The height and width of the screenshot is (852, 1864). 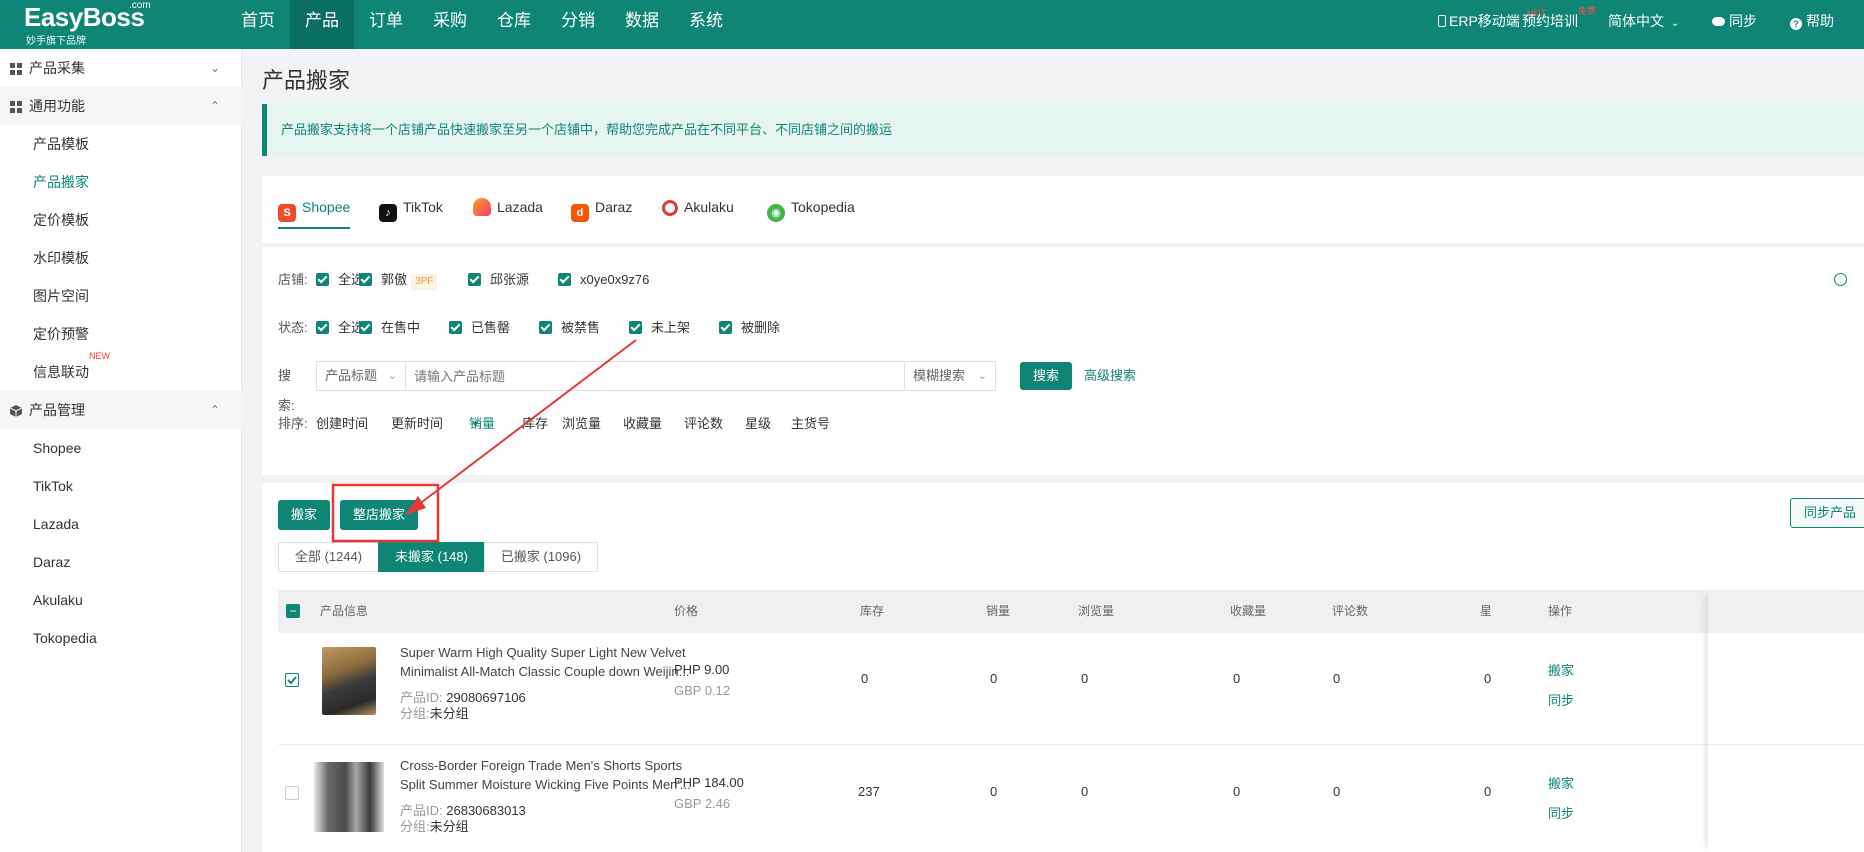 What do you see at coordinates (1601, 799) in the screenshot?
I see `actions-cell` at bounding box center [1601, 799].